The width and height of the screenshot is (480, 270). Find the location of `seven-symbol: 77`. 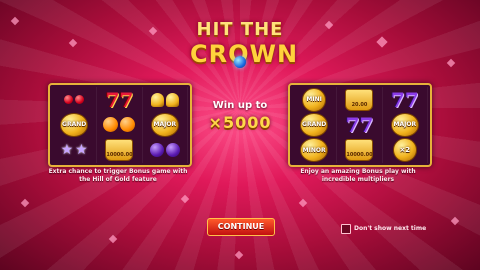

seven-symbol: 77 is located at coordinates (120, 100).